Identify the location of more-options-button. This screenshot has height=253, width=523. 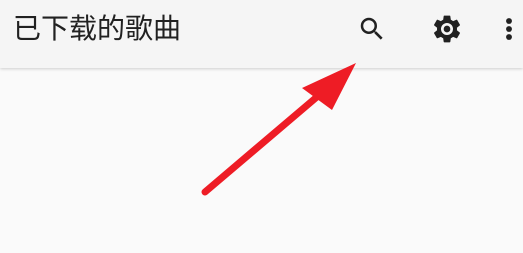
(511, 29).